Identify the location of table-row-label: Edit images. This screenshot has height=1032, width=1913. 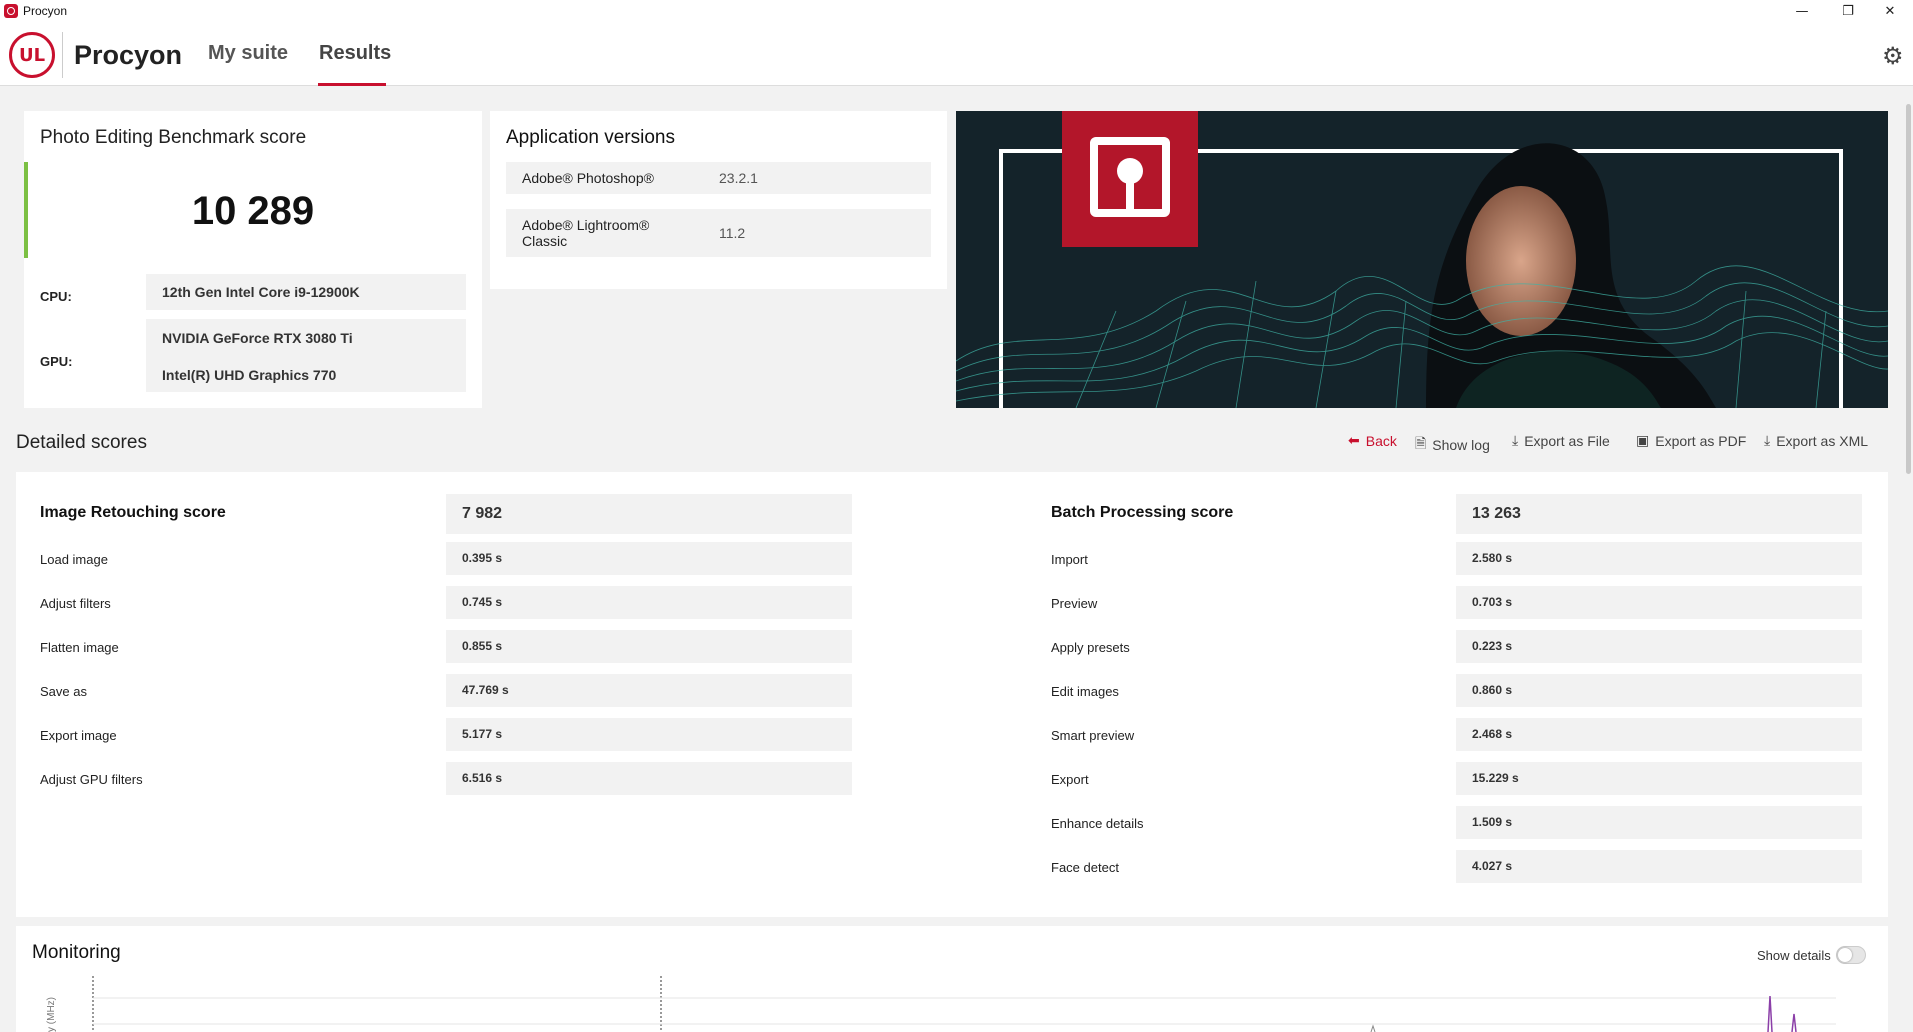
(1085, 691).